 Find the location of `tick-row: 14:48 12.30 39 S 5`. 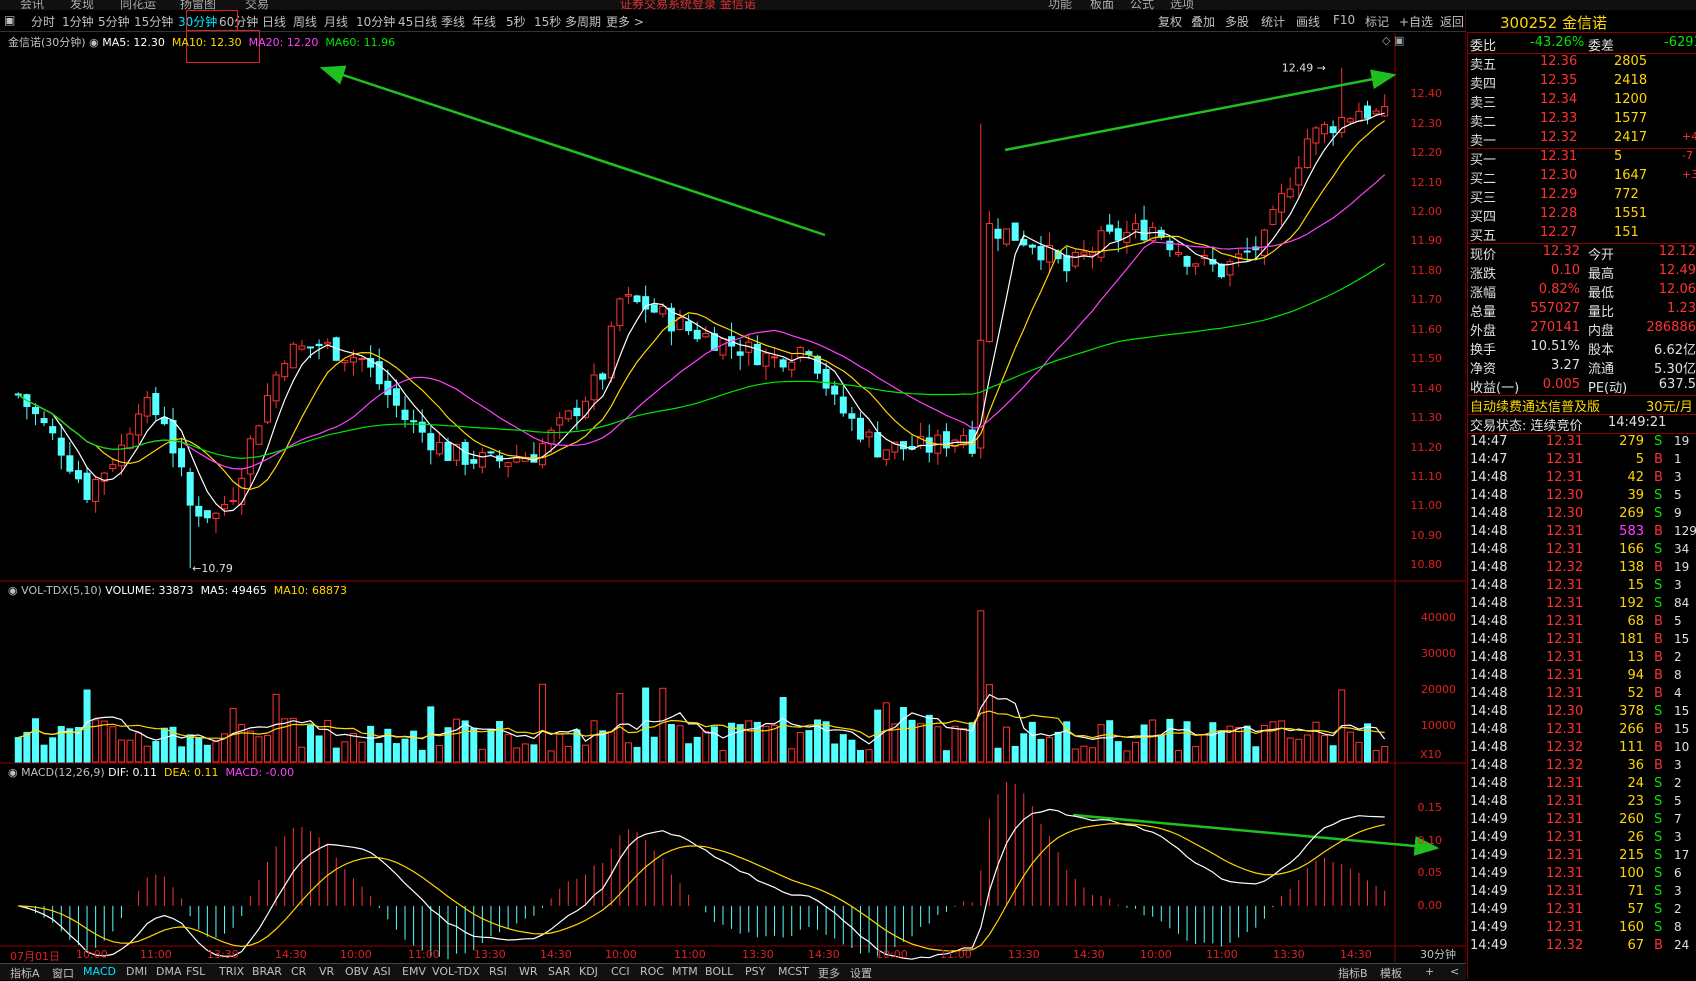

tick-row: 14:48 12.30 39 S 5 is located at coordinates (1582, 497).